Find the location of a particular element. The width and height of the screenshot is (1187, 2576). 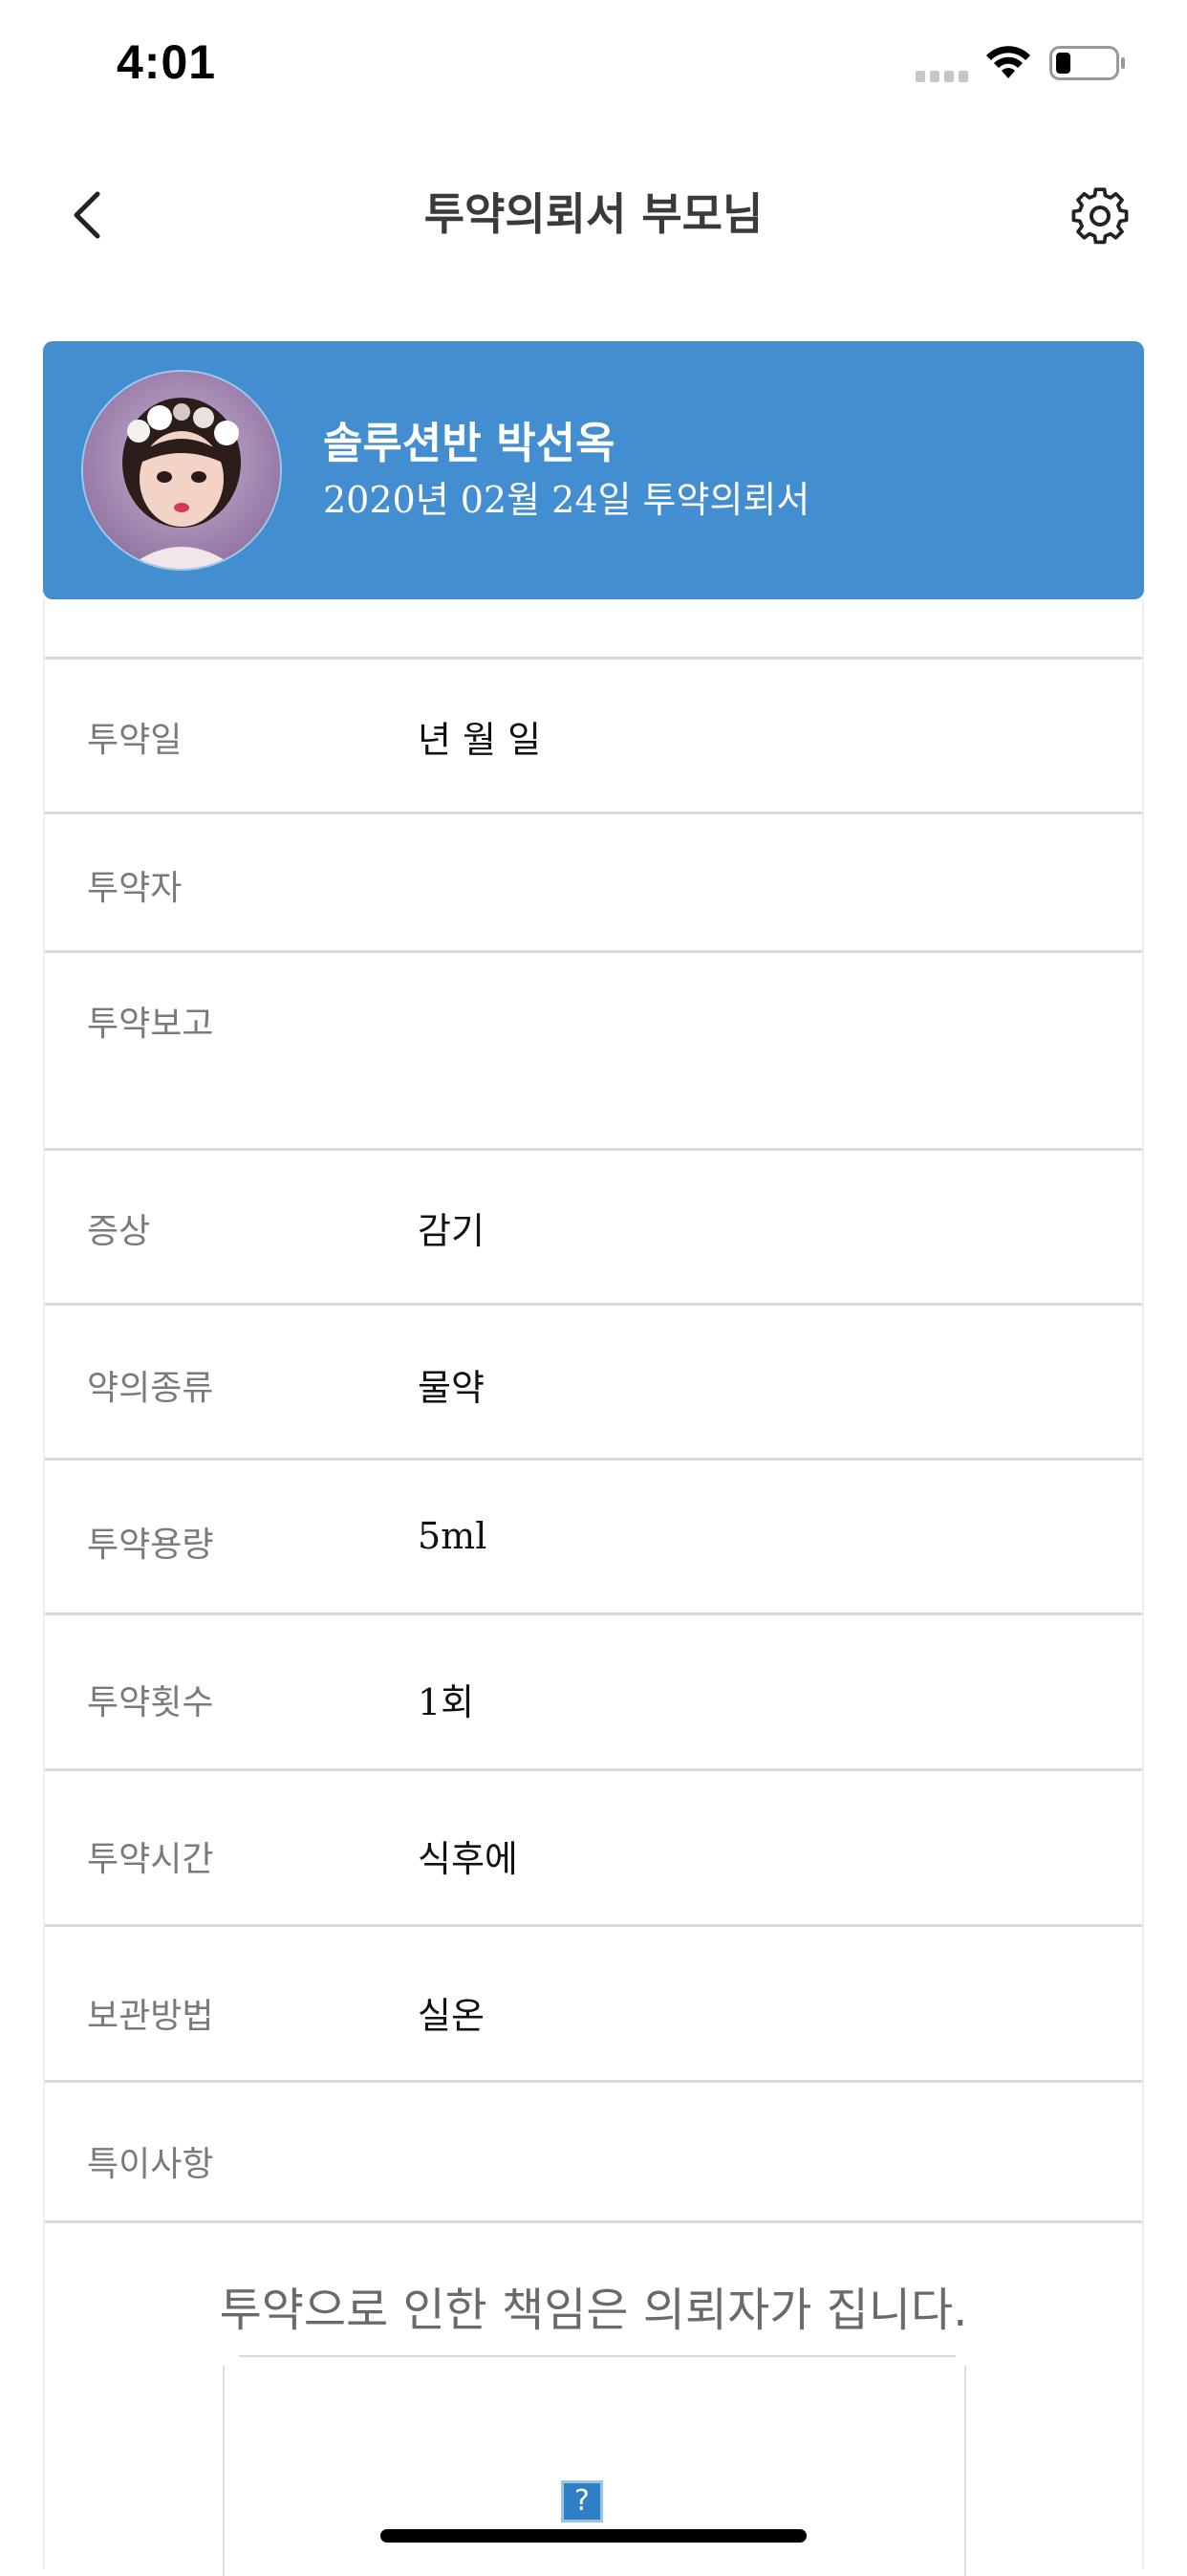

form-row-medicine-type: 약의종류 물약 is located at coordinates (593, 1382).